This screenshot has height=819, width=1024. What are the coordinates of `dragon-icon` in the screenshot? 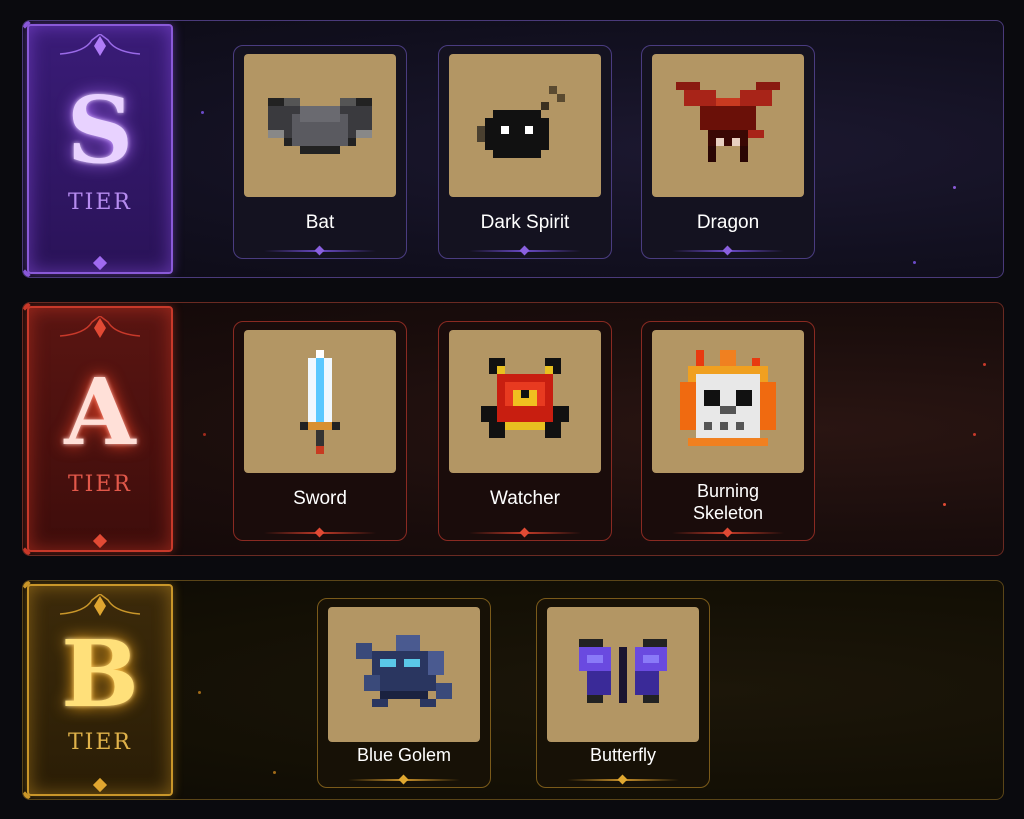 It's located at (728, 121).